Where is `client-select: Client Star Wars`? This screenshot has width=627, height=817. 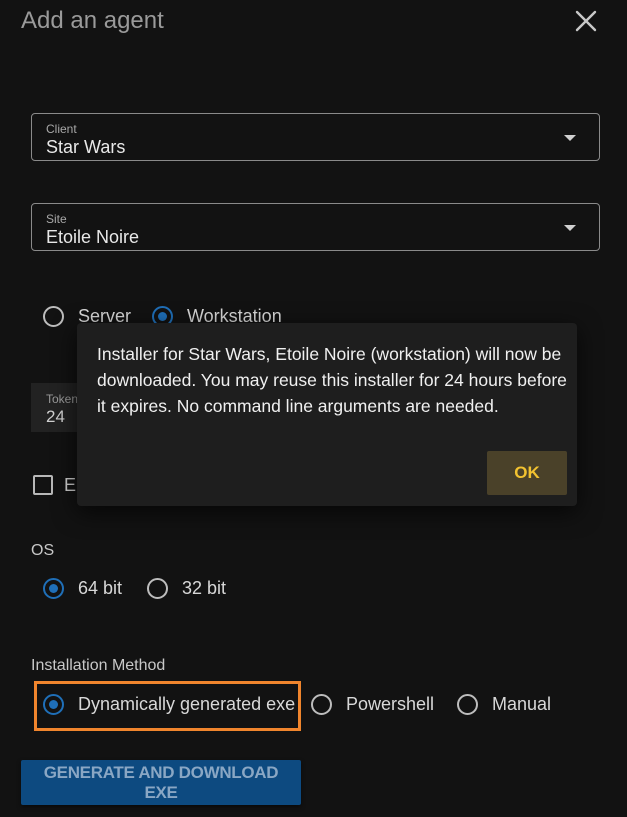
client-select: Client Star Wars is located at coordinates (315, 137).